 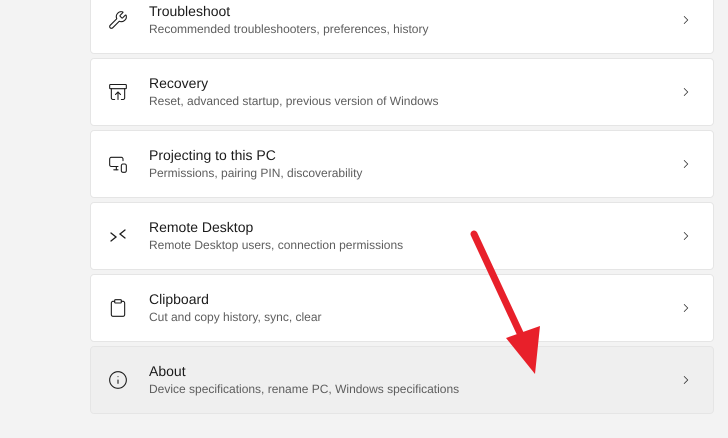 I want to click on settings-item: Clipboard Cut and copy history, sync, clear, so click(x=402, y=308).